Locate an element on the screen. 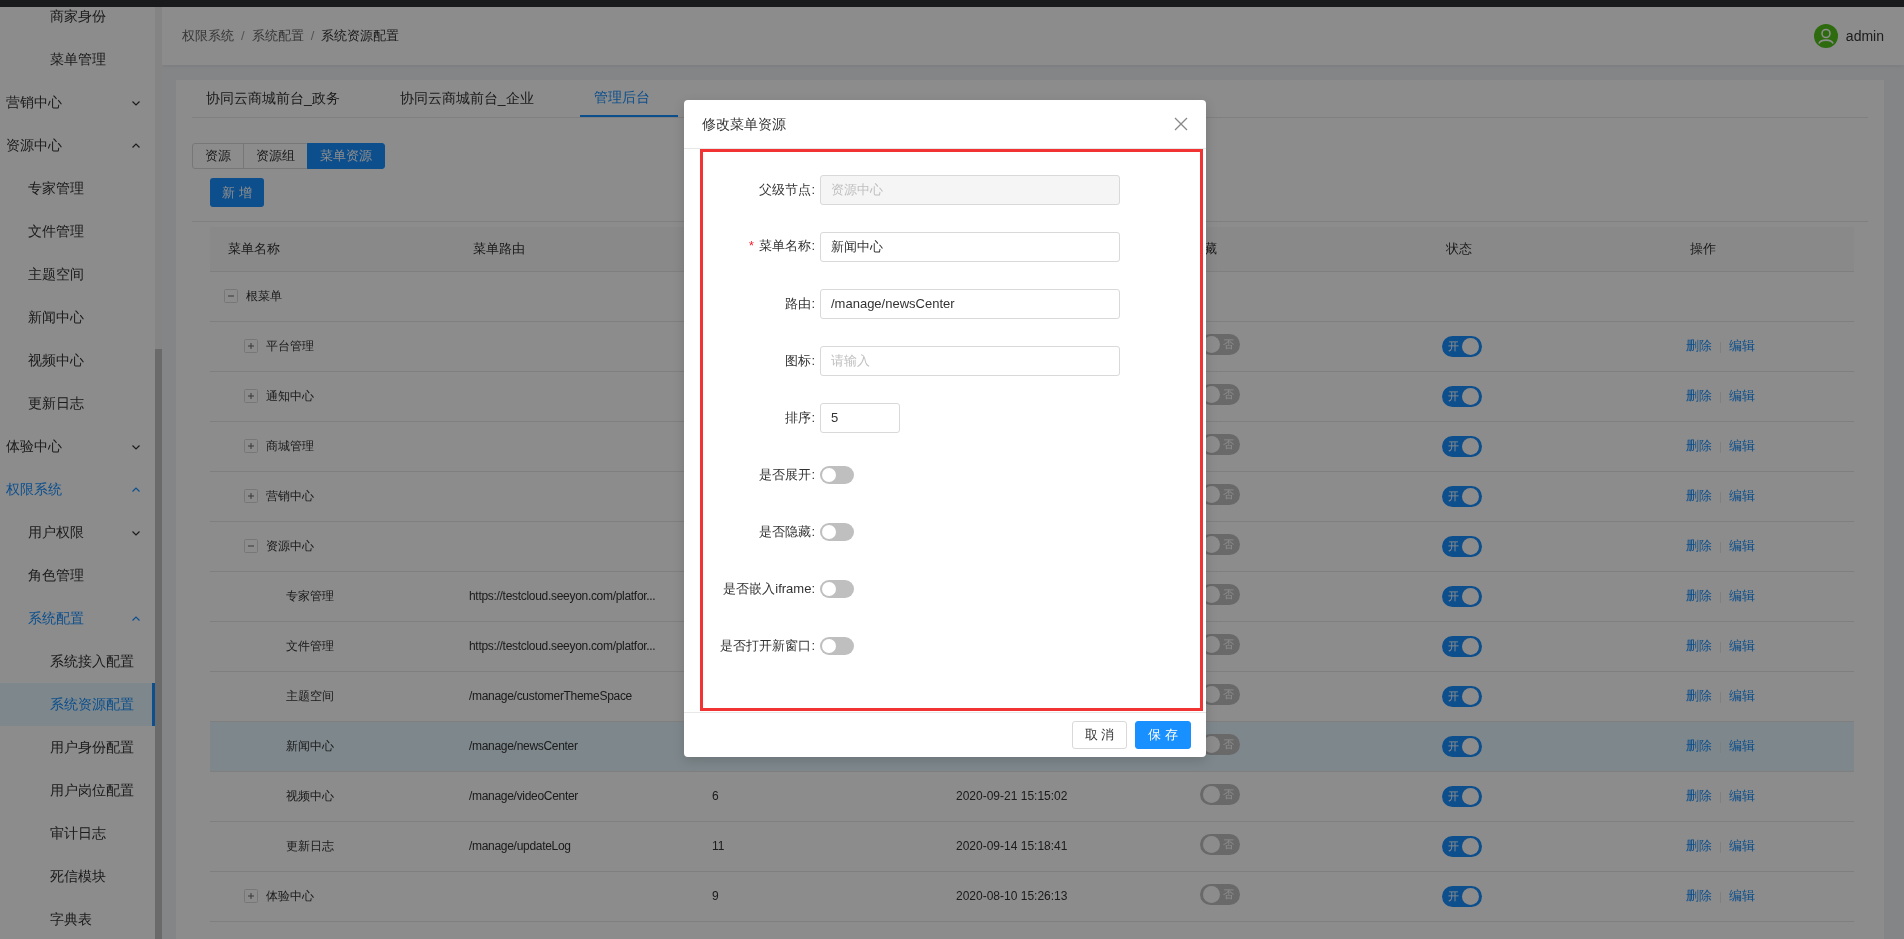 The image size is (1904, 939). input-field: 请输入 is located at coordinates (970, 360).